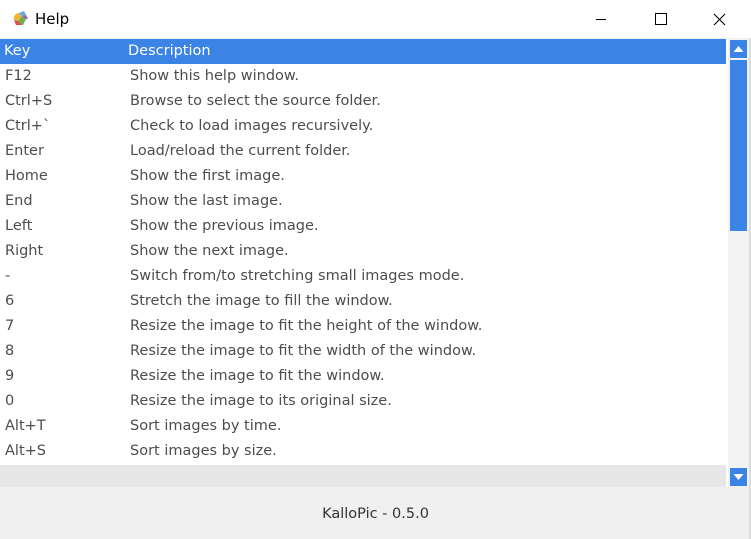  What do you see at coordinates (363, 251) in the screenshot?
I see `table-row: Right Show the next image.` at bounding box center [363, 251].